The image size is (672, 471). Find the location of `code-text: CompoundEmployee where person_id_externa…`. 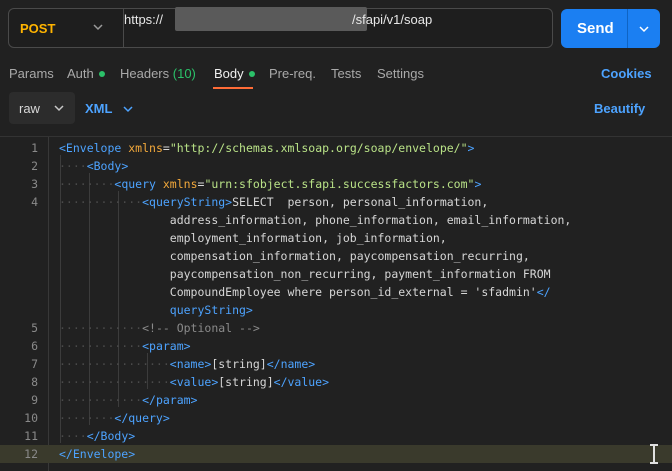

code-text: CompoundEmployee where person_id_externa… is located at coordinates (305, 292).